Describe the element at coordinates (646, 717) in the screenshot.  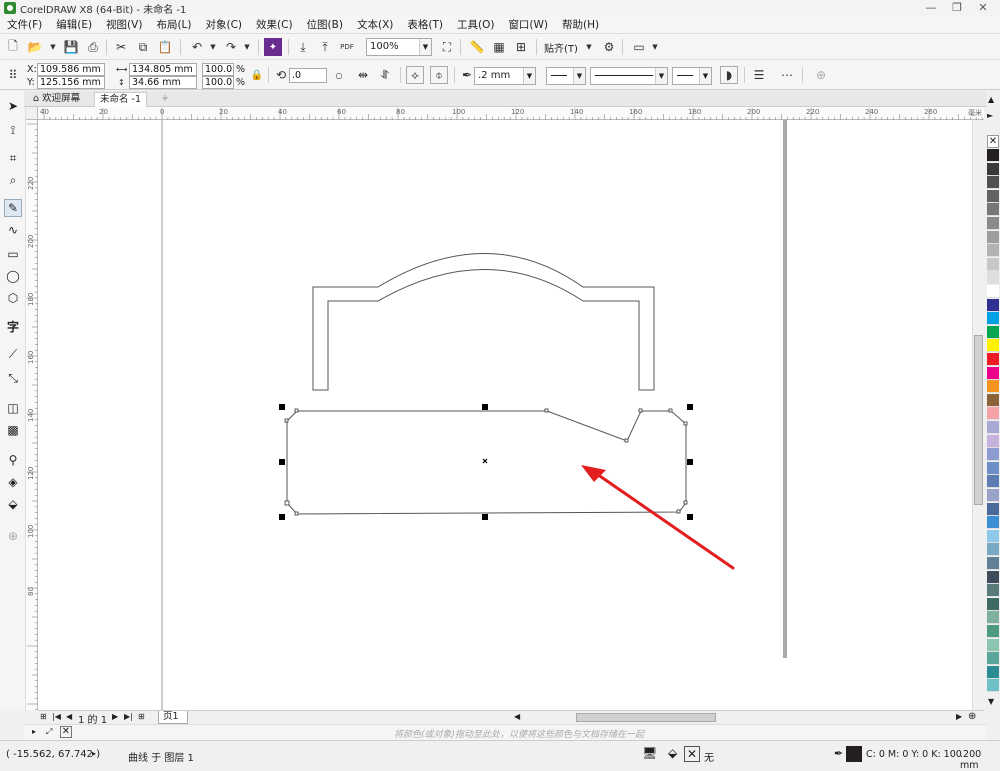
I see `horizontal-scroll-thumb` at that location.